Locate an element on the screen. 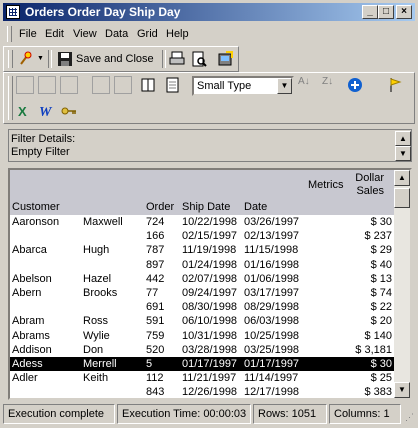  cell-customer-first: Keith is located at coordinates (96, 378).